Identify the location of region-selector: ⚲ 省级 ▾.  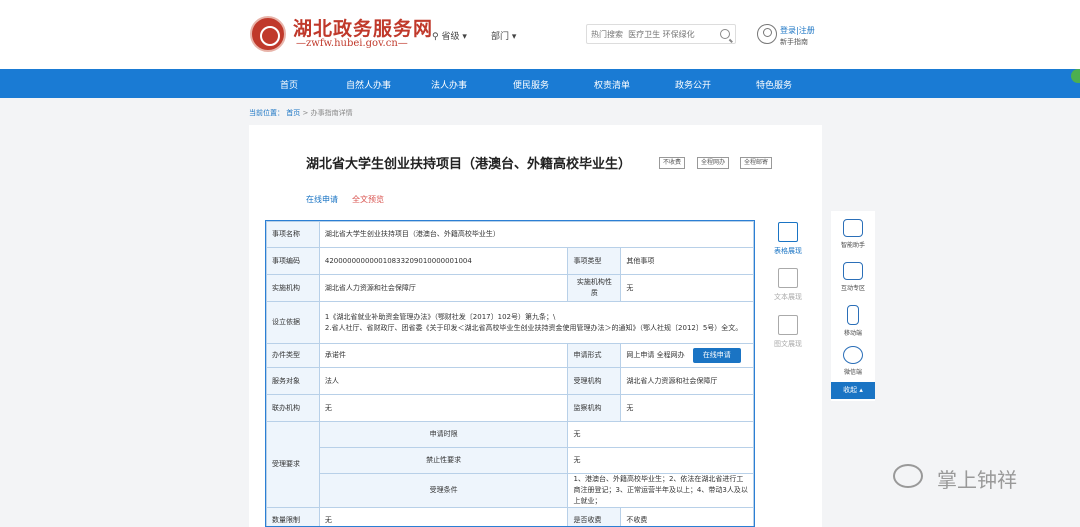
(449, 35).